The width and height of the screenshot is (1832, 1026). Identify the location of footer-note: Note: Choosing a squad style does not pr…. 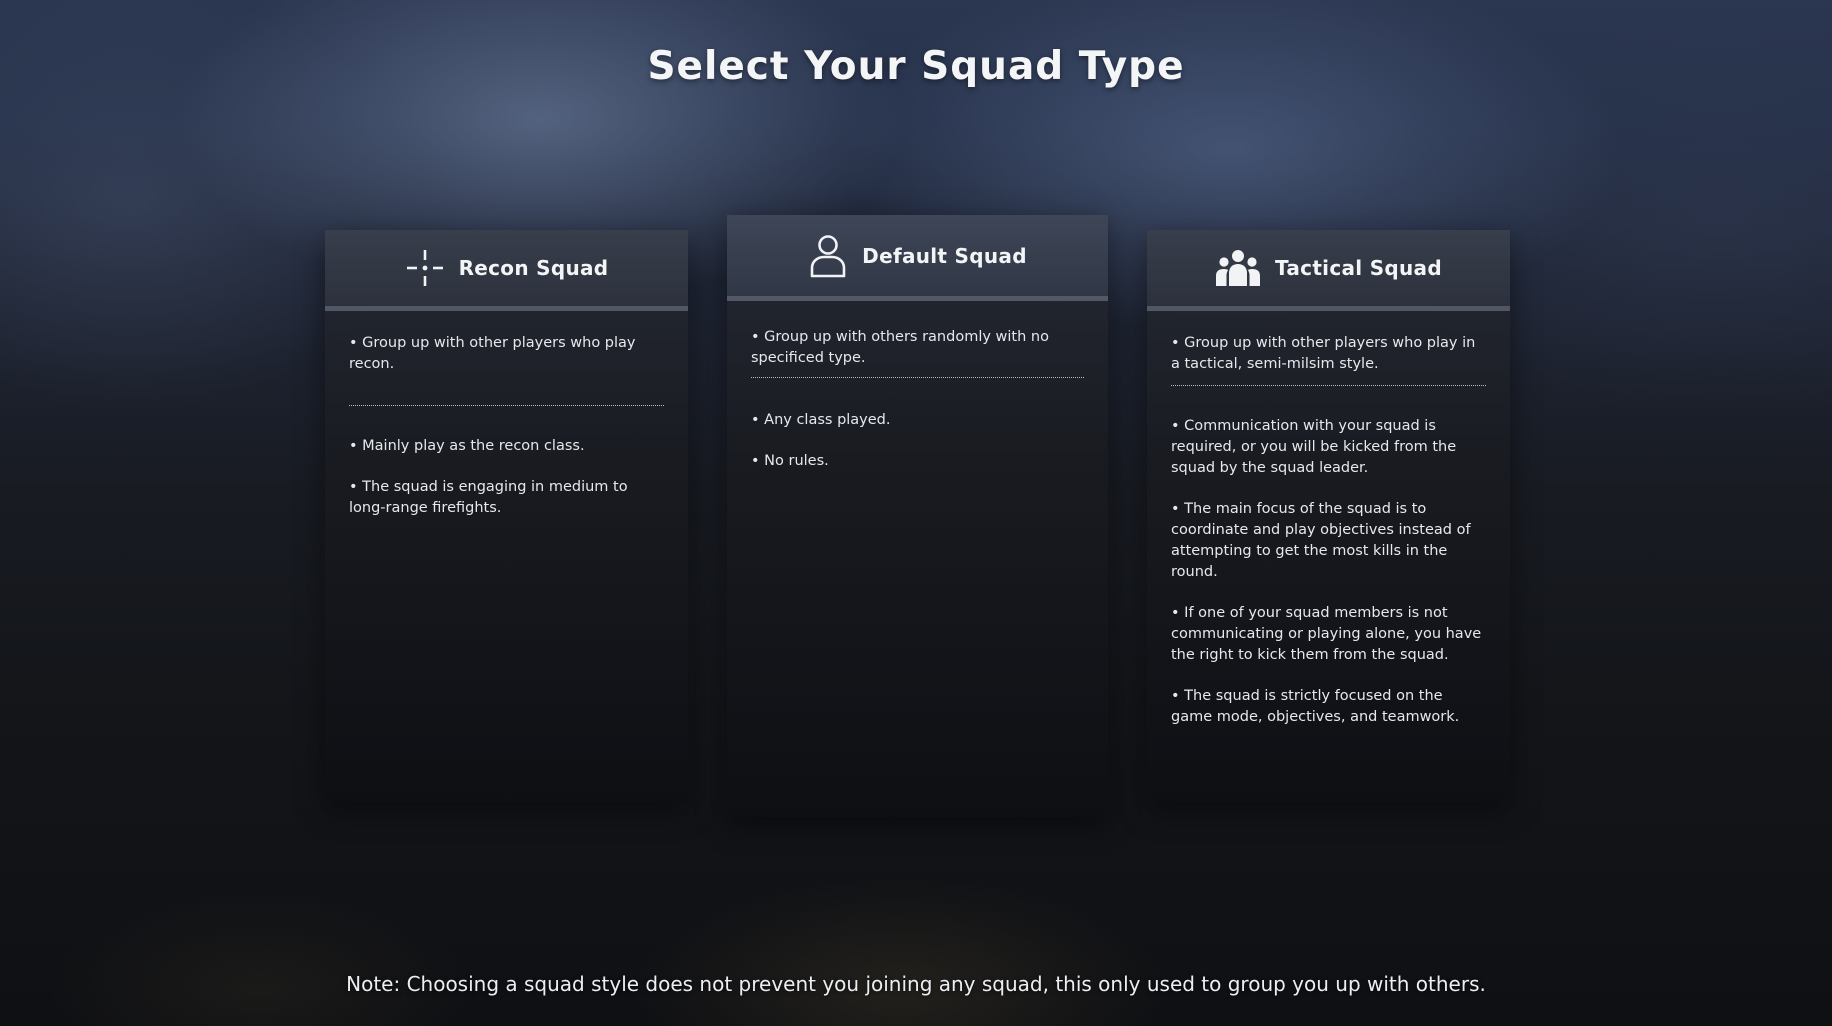
(916, 984).